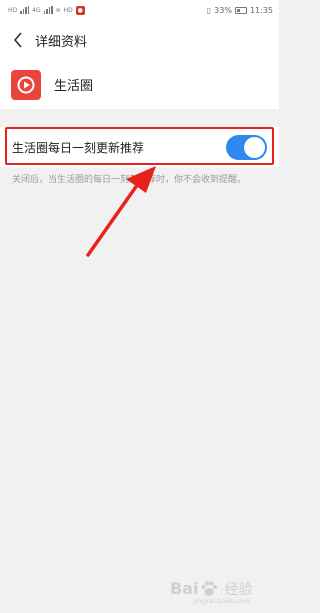 Image resolution: width=320 pixels, height=613 pixels. I want to click on hd-indicator: HD, so click(13, 10).